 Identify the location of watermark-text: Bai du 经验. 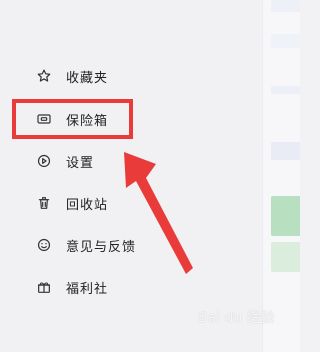
(236, 318).